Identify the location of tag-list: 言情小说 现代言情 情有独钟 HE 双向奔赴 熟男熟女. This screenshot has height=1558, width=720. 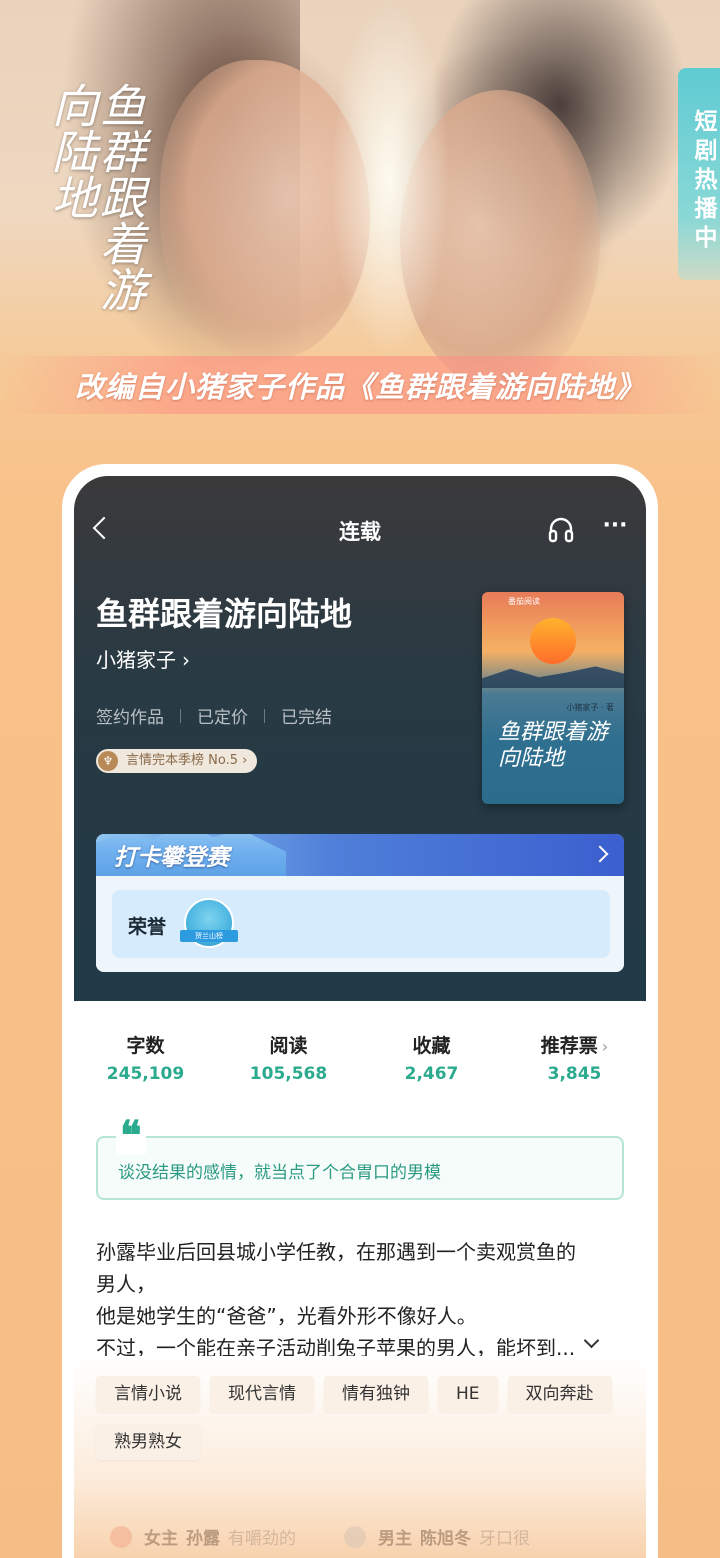
(360, 1418).